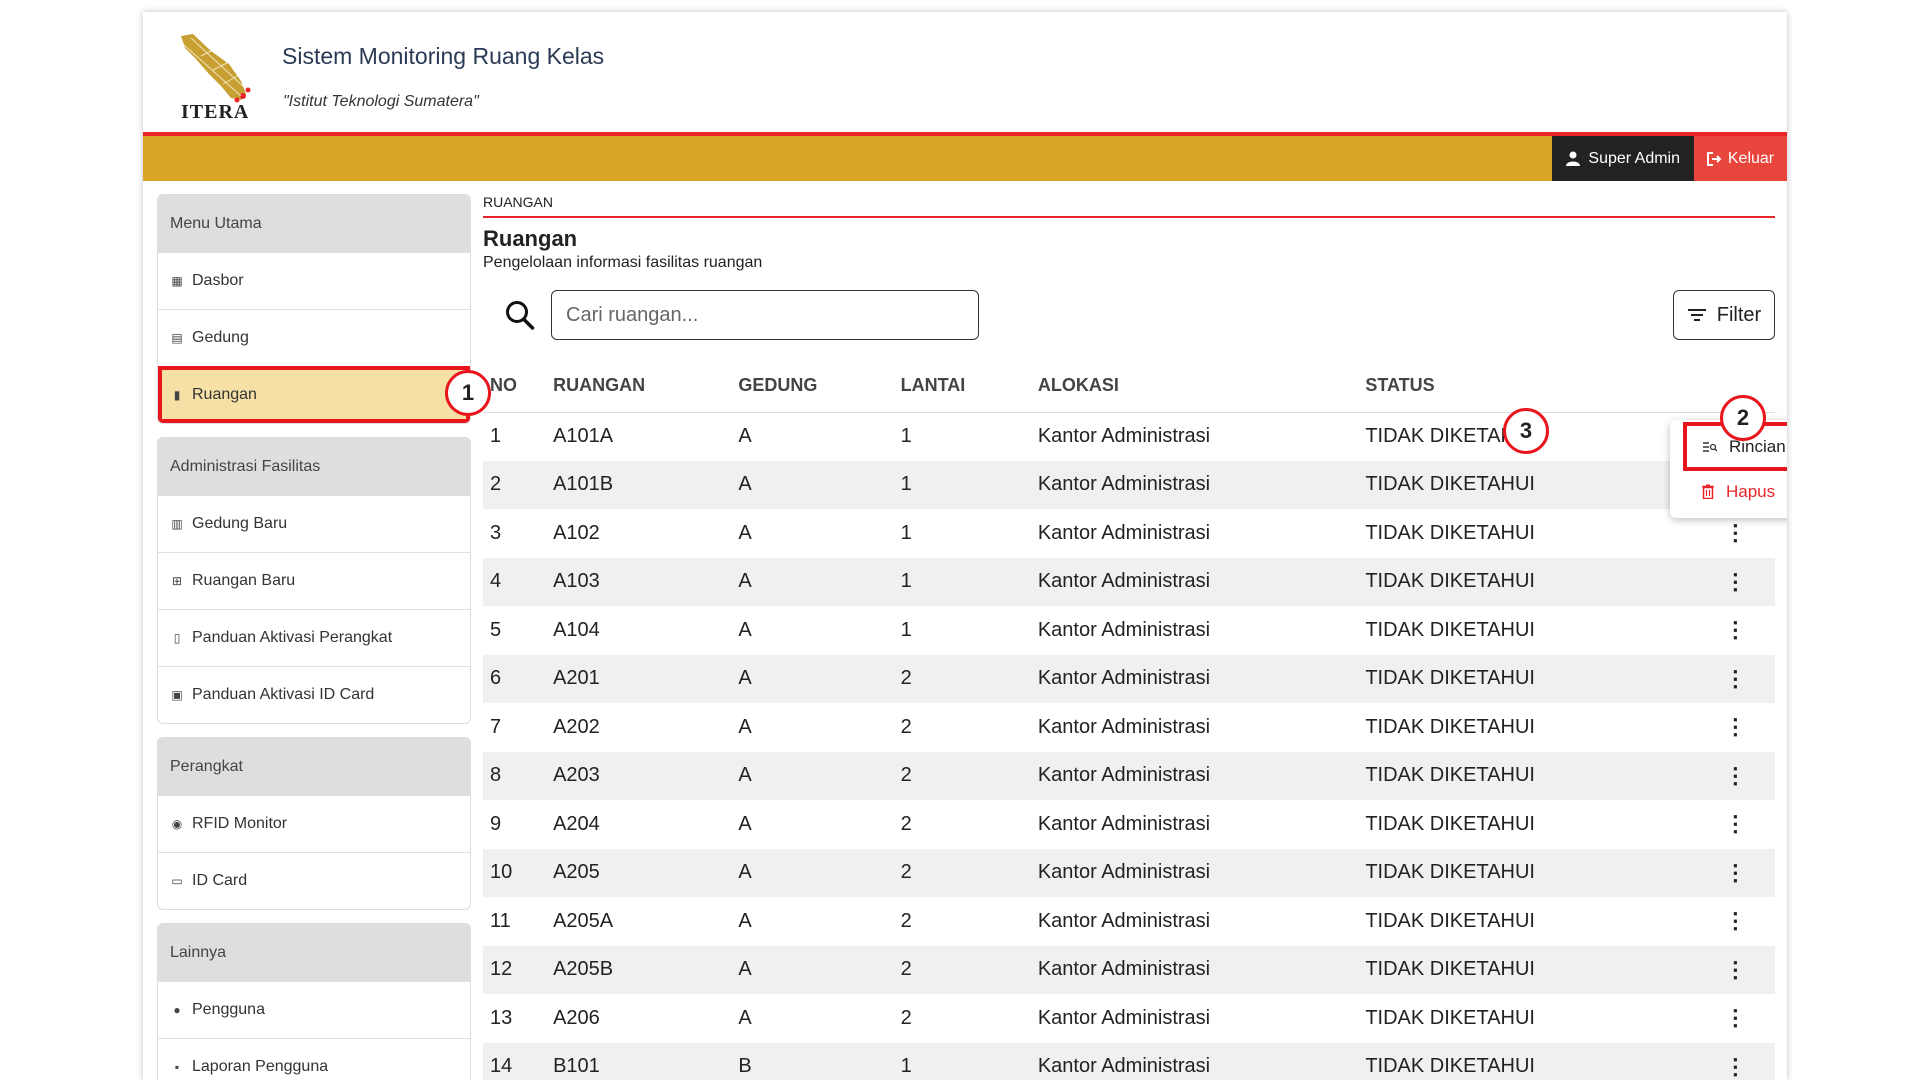  What do you see at coordinates (969, 386) in the screenshot?
I see `column-header-lantai: LANTAI` at bounding box center [969, 386].